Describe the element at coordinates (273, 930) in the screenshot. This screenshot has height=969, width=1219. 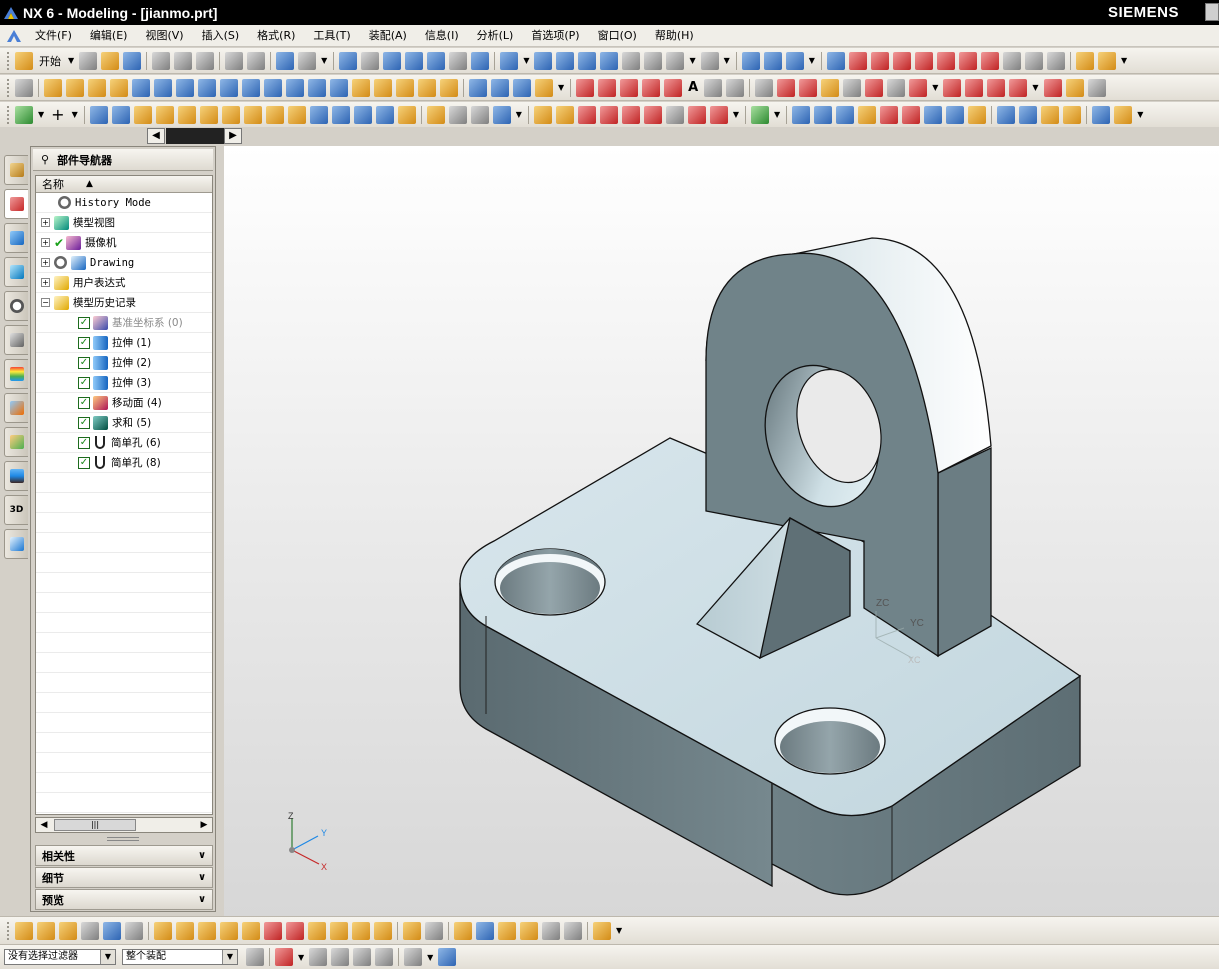
I see `clearance-icon` at that location.